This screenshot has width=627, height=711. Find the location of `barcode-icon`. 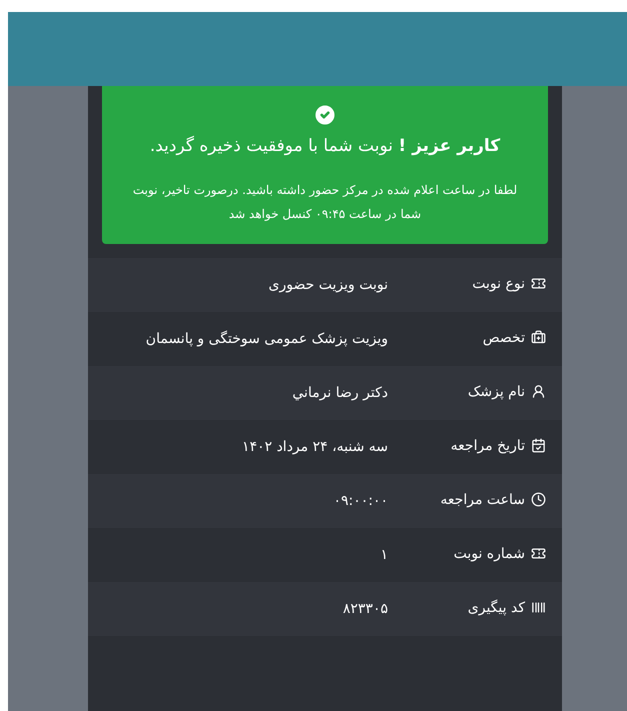

barcode-icon is located at coordinates (538, 607).